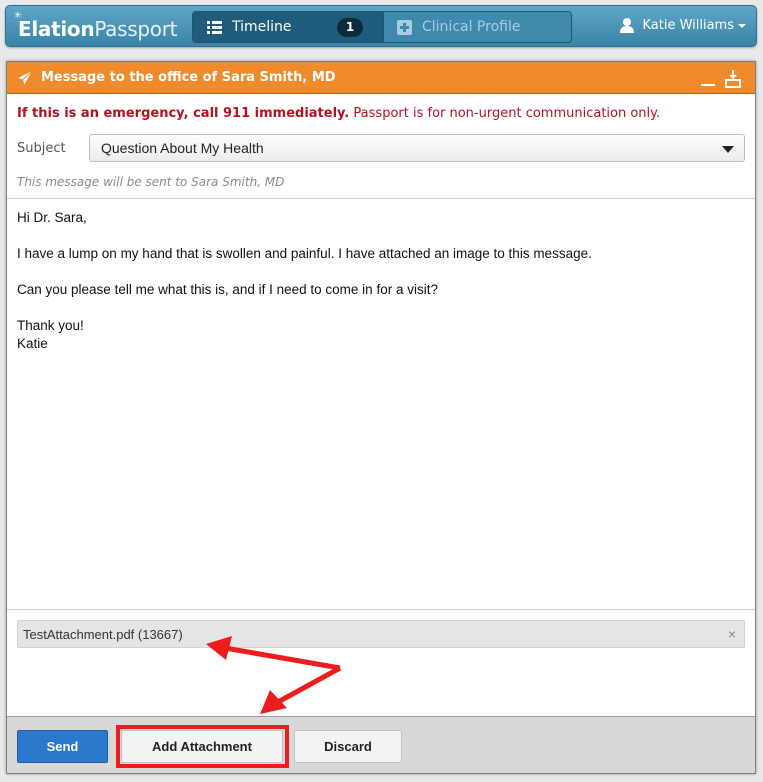 The width and height of the screenshot is (763, 782). Describe the element at coordinates (50, 325) in the screenshot. I see `body-line: Thank you!` at that location.